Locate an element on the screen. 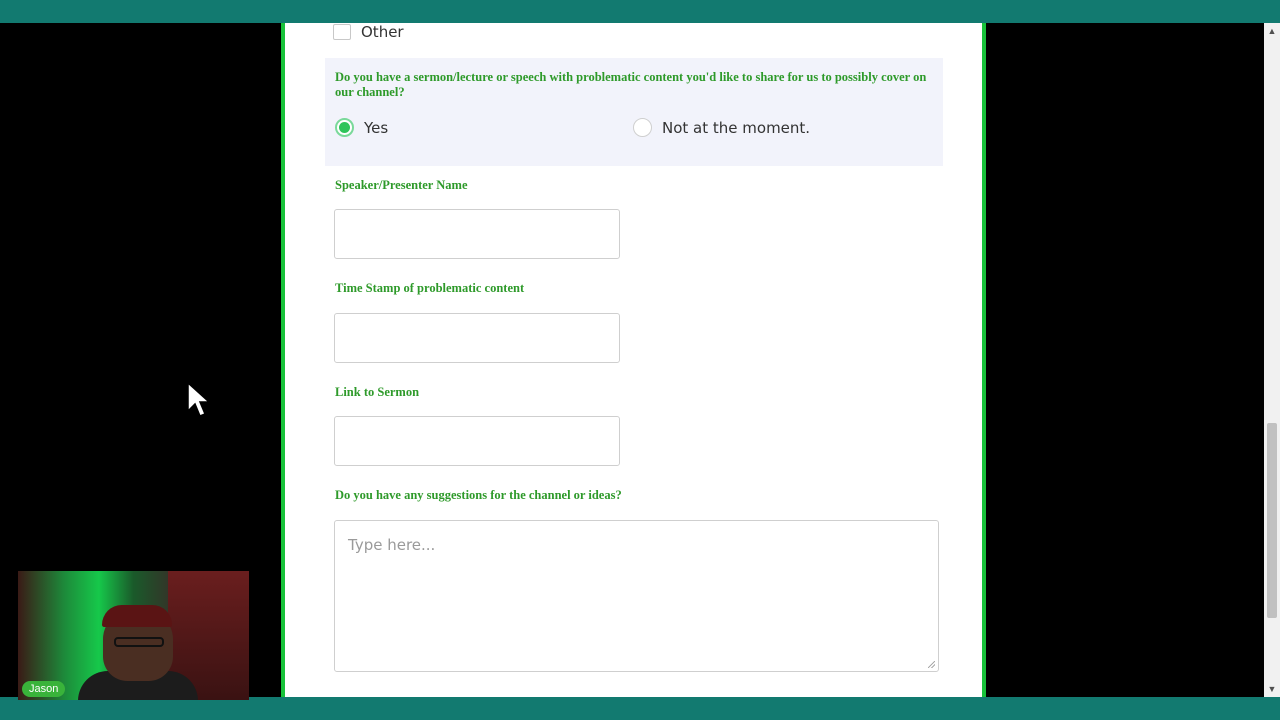 The image size is (1280, 720). webcam-person-glasses is located at coordinates (139, 642).